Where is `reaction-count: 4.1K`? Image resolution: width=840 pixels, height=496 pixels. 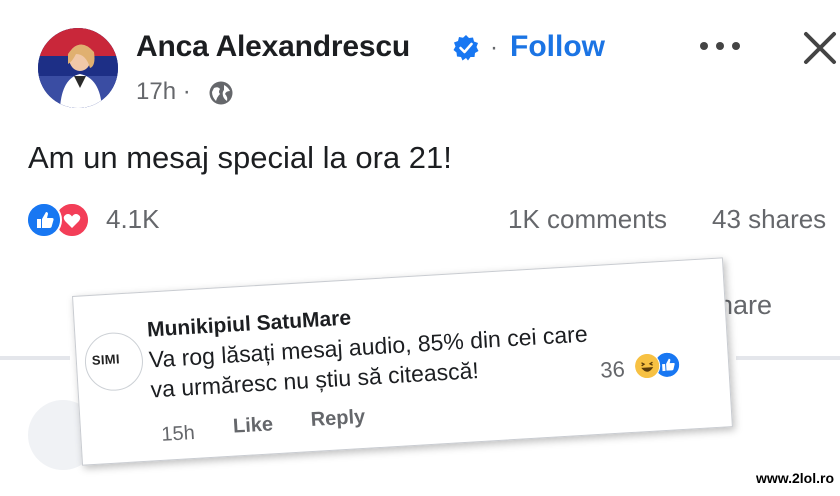
reaction-count: 4.1K is located at coordinates (133, 219).